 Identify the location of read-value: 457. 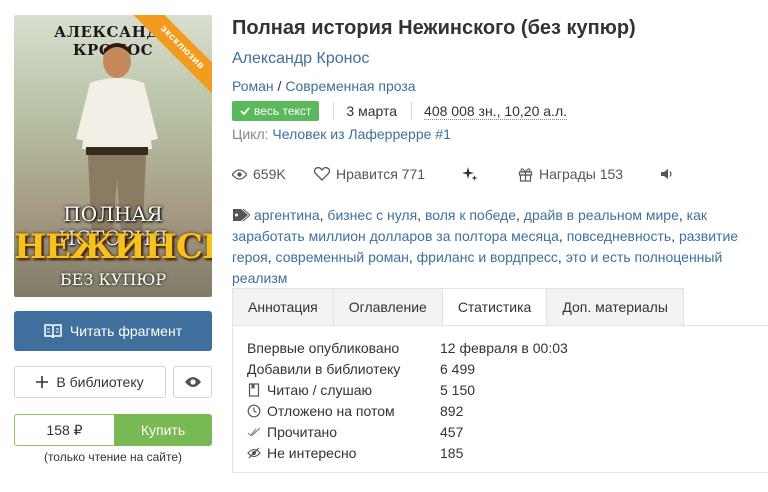
(452, 432).